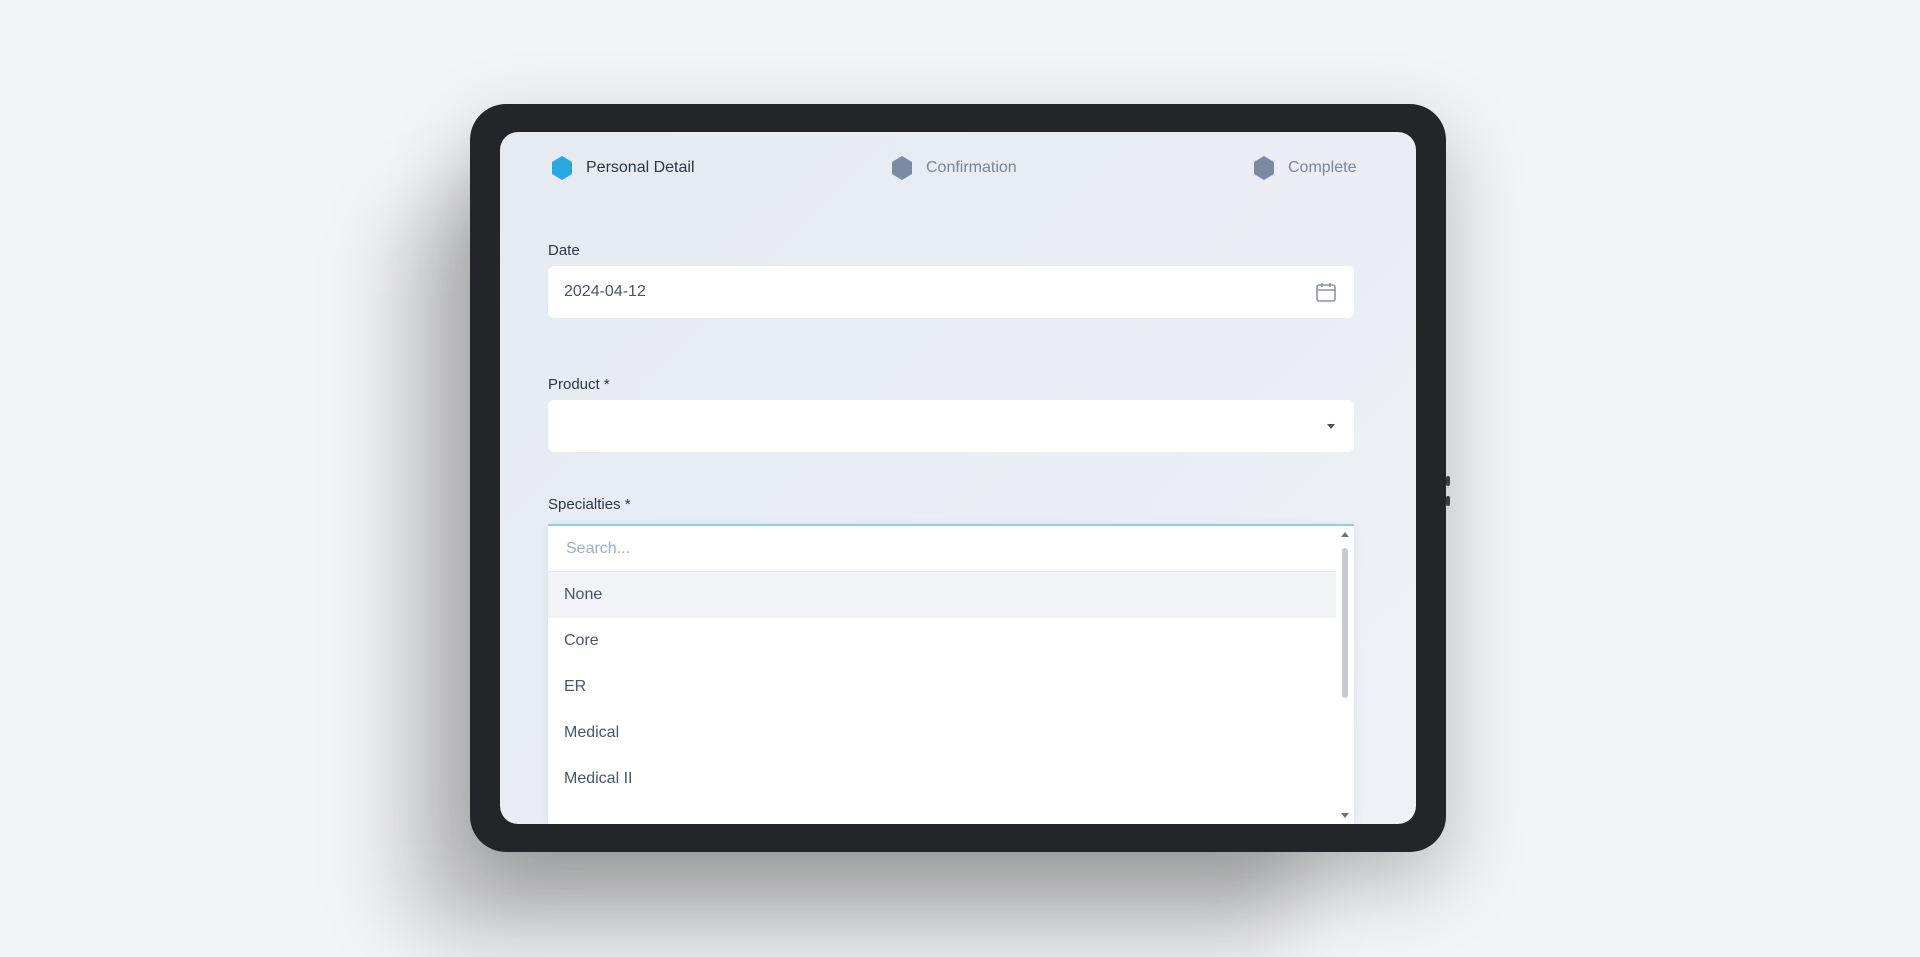  I want to click on specialties-search-input, so click(942, 548).